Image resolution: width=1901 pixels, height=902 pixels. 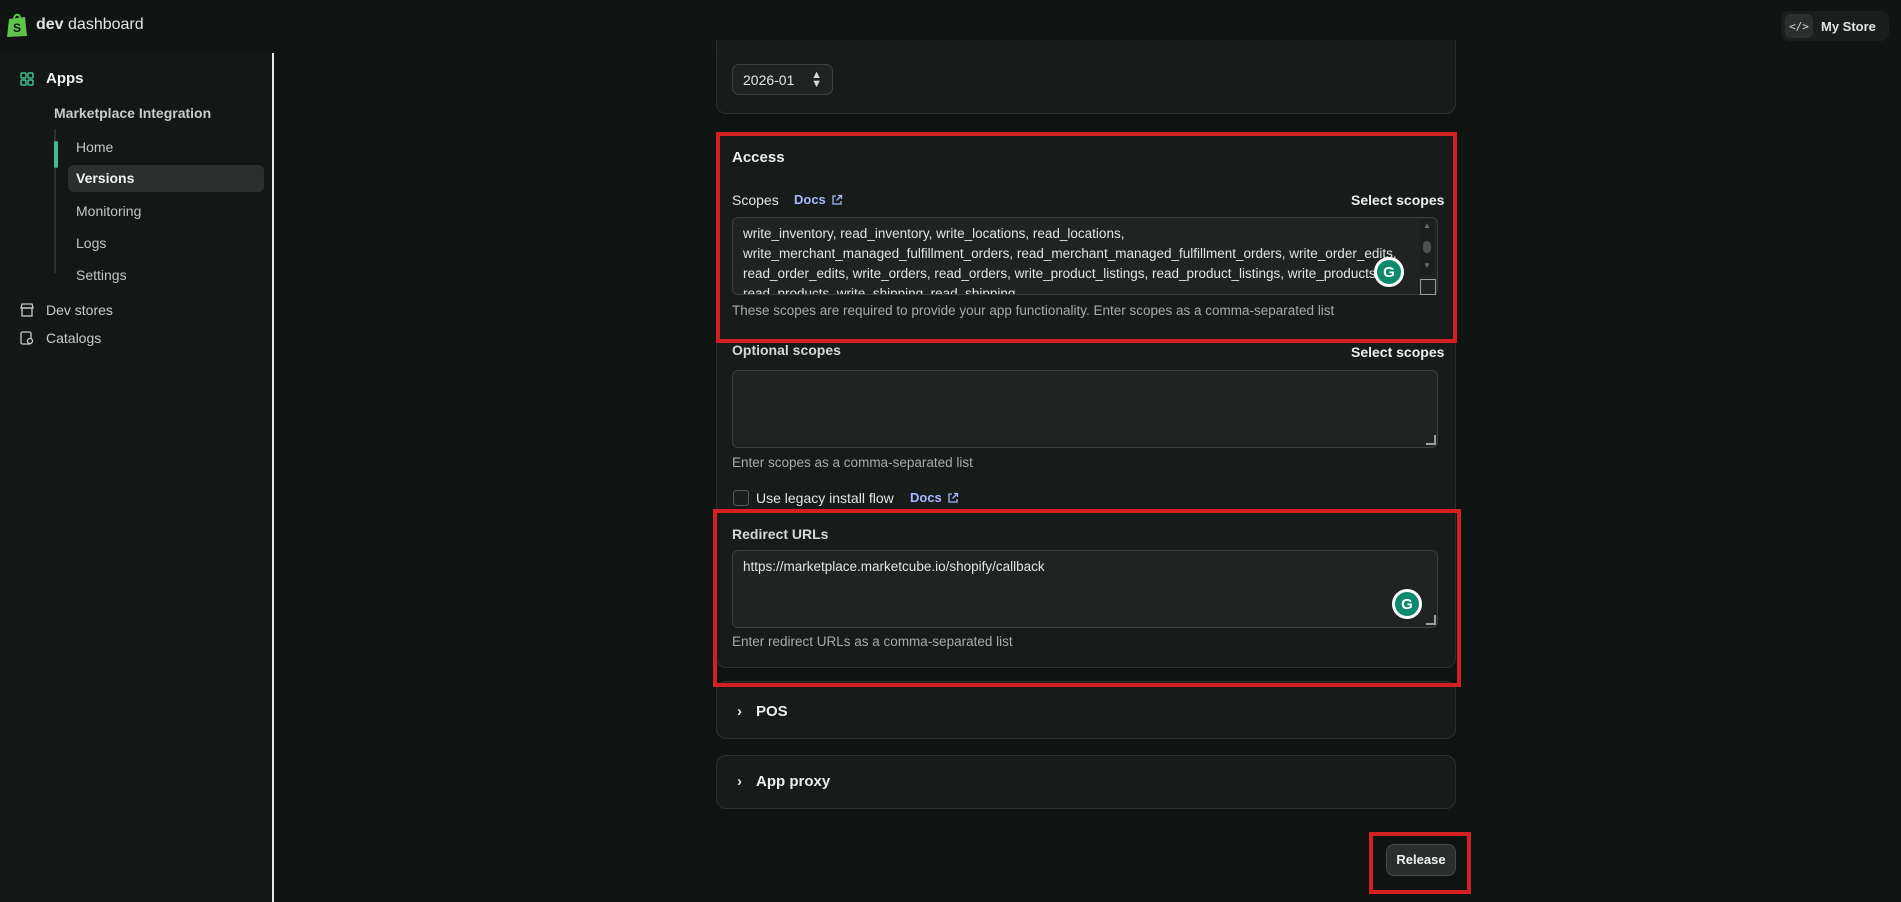 I want to click on scroll-thumb, so click(x=1427, y=247).